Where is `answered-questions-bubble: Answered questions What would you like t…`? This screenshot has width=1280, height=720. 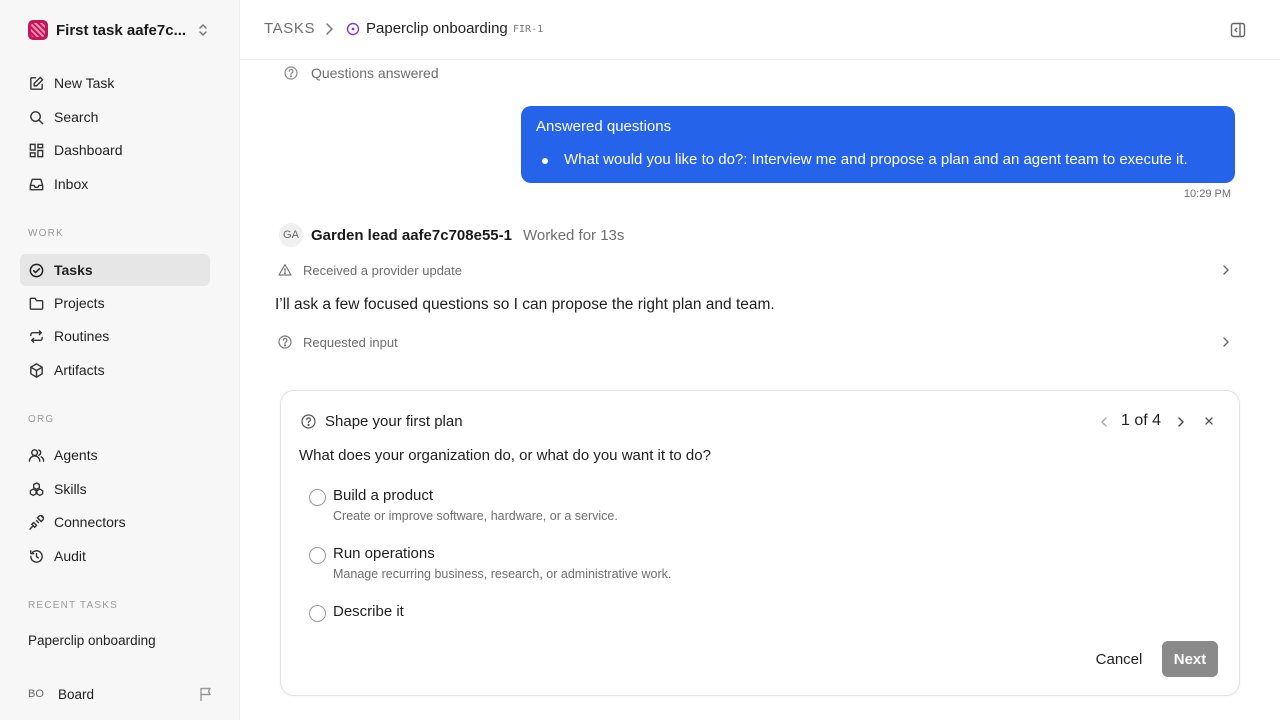 answered-questions-bubble: Answered questions What would you like t… is located at coordinates (878, 144).